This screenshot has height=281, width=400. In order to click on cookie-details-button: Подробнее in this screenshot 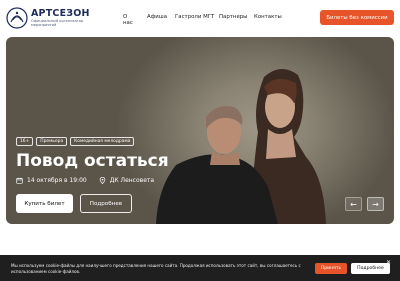, I will do `click(370, 268)`.